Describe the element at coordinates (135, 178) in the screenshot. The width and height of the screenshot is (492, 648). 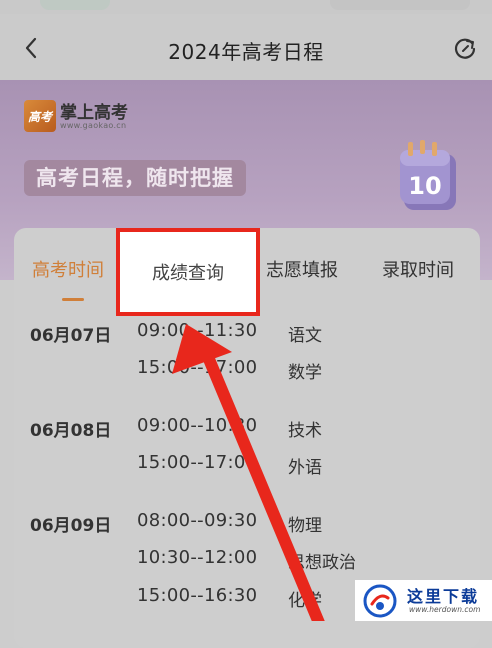
I see `banner-slogan: 高考日程，随时把握` at that location.